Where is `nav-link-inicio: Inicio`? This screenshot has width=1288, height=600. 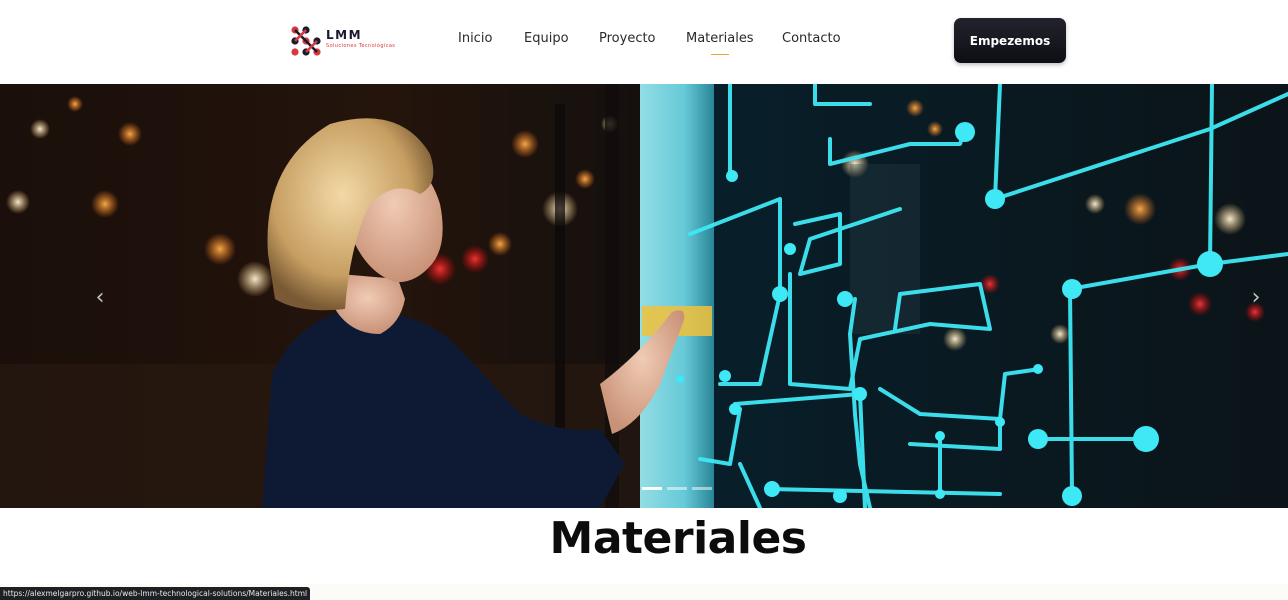
nav-link-inicio: Inicio is located at coordinates (475, 38).